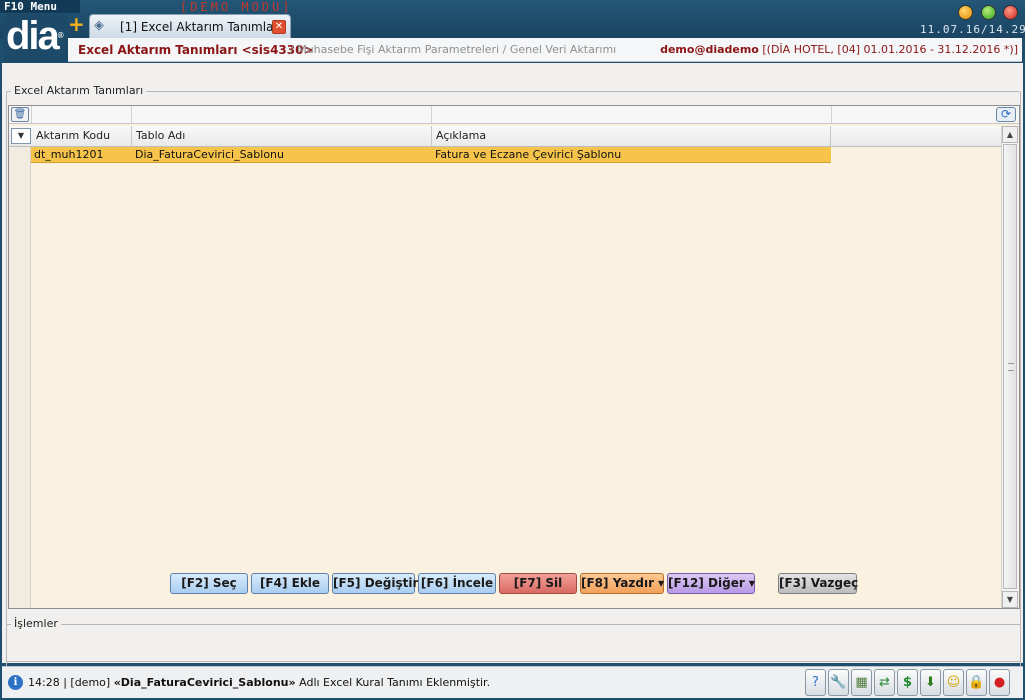 Image resolution: width=1025 pixels, height=700 pixels. I want to click on logo-text: dia, so click(33, 36).